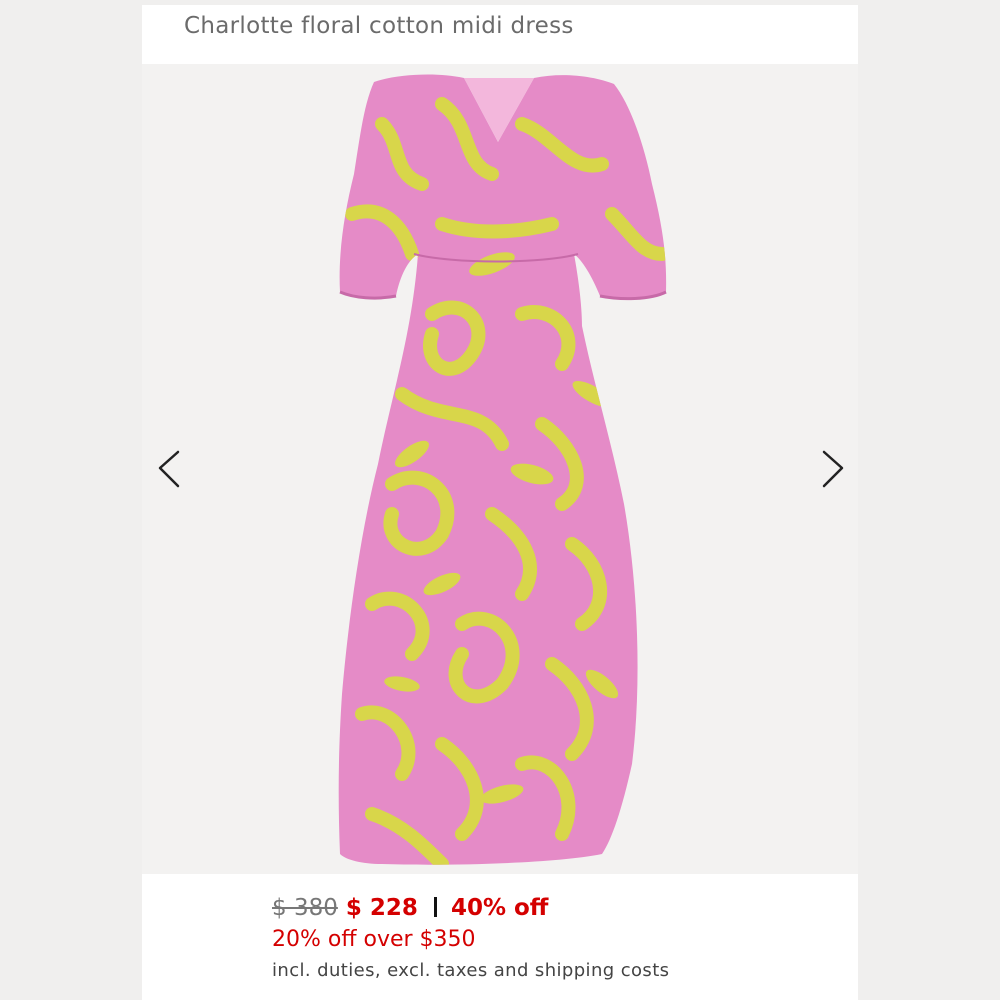 This screenshot has height=1000, width=1000. Describe the element at coordinates (374, 939) in the screenshot. I see `promo-text: 20% off over $350` at that location.